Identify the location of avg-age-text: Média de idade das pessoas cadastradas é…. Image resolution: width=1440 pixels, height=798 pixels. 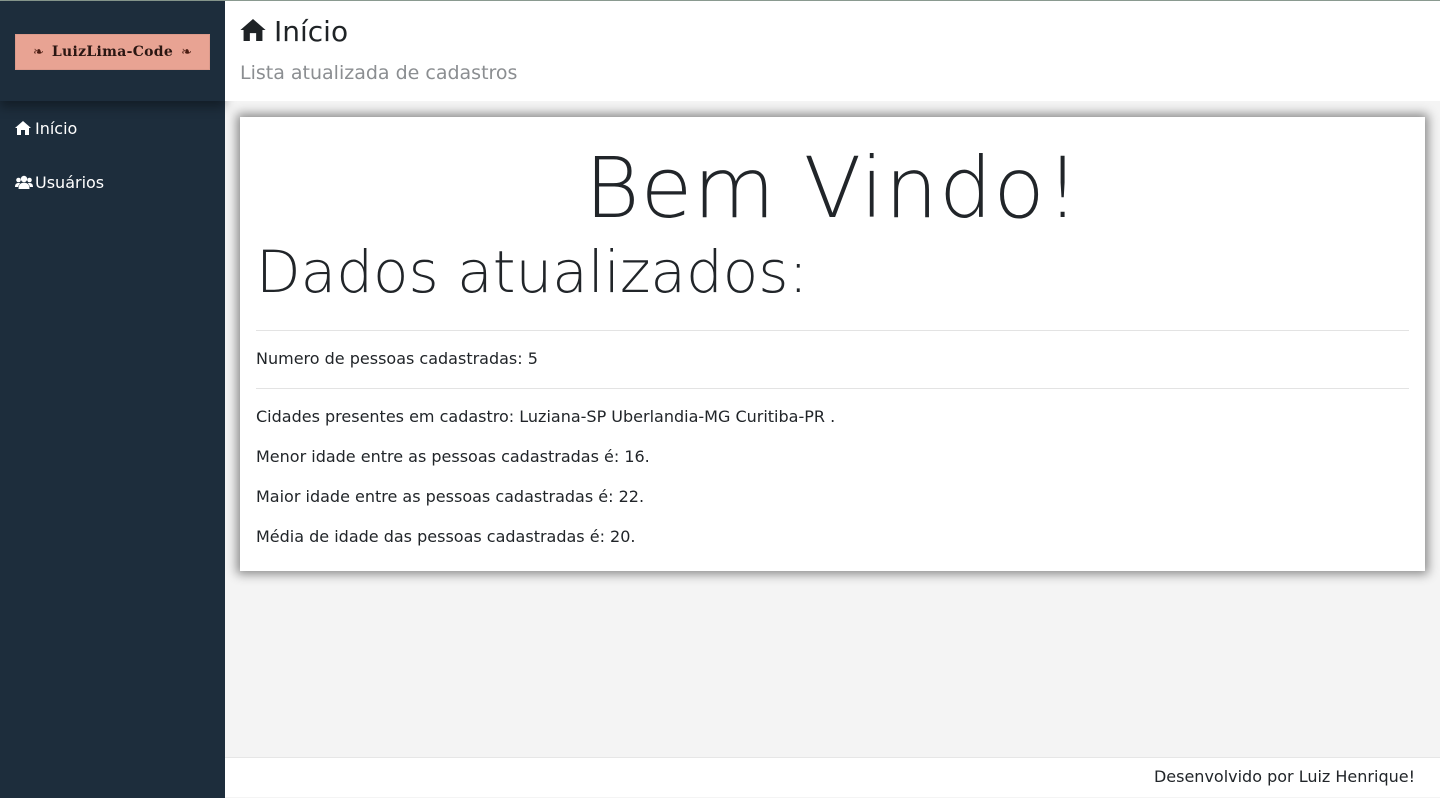
(446, 536).